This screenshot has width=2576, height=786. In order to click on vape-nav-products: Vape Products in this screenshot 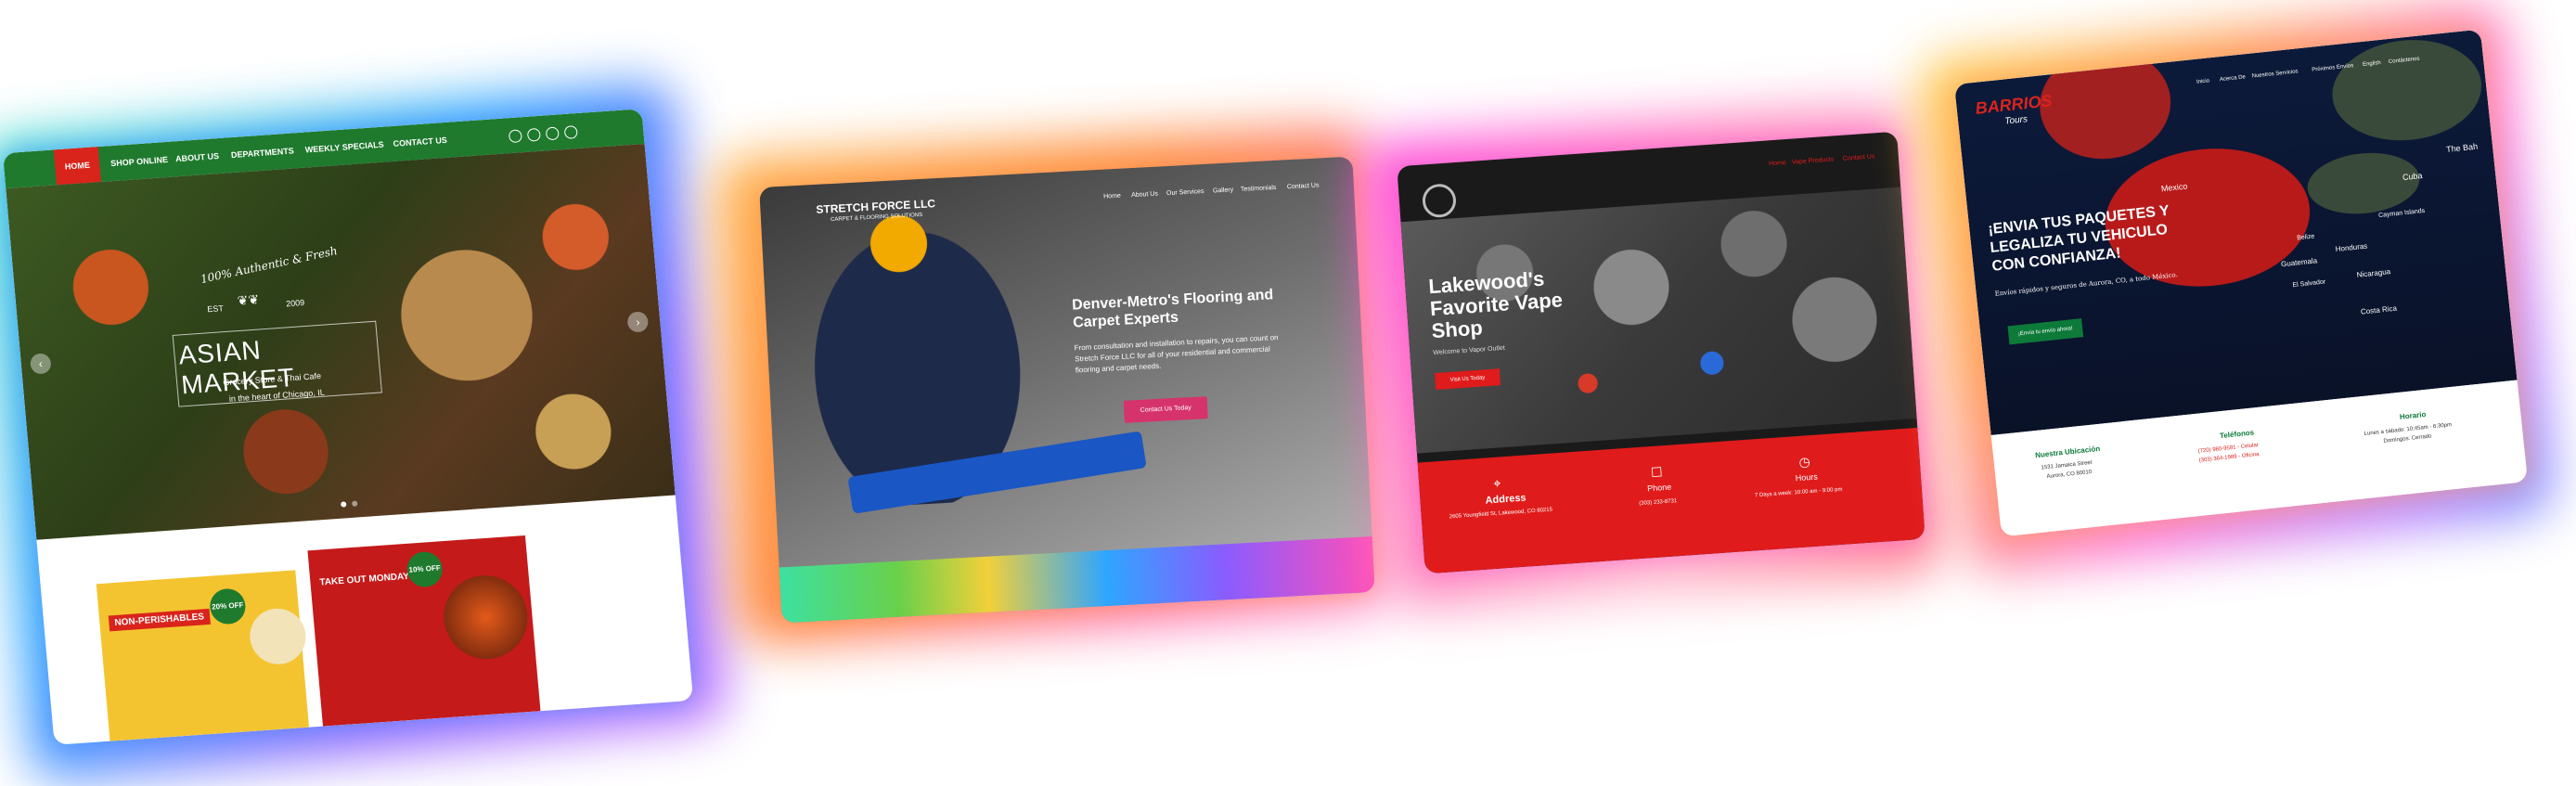, I will do `click(1813, 162)`.